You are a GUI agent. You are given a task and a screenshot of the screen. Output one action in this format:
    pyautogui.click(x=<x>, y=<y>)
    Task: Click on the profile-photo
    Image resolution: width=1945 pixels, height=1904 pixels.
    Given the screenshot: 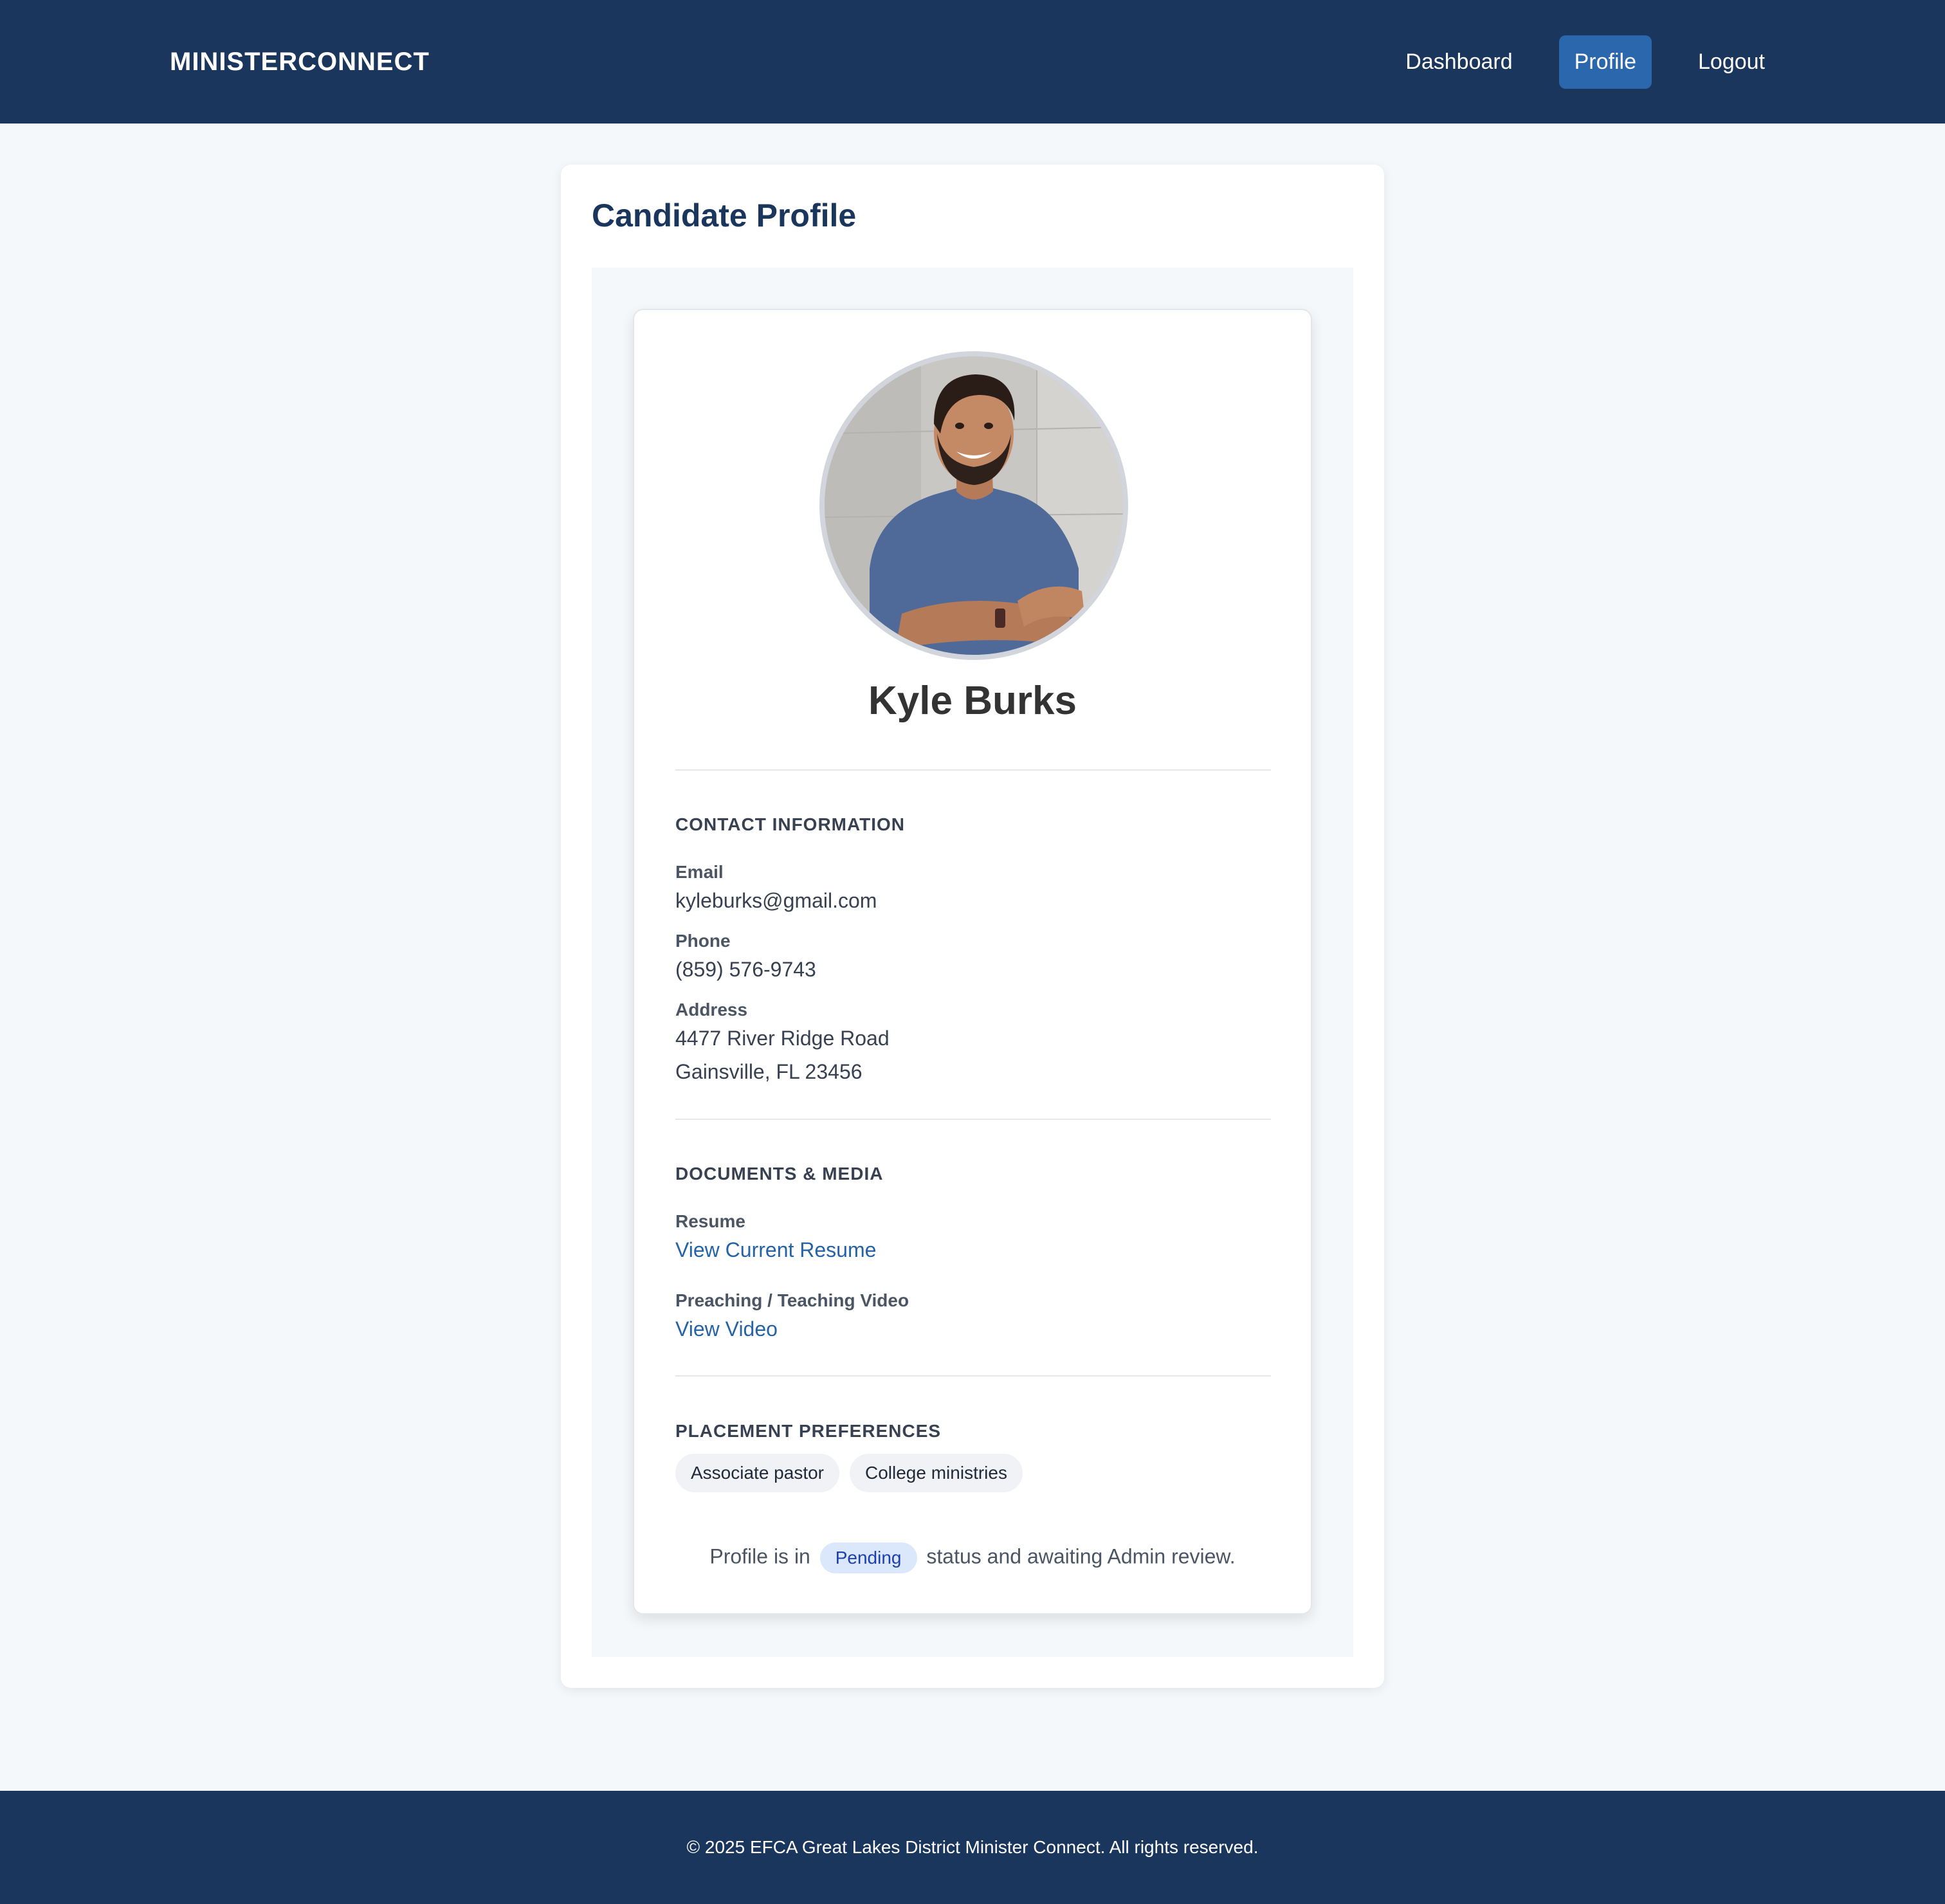 What is the action you would take?
    pyautogui.click(x=974, y=505)
    